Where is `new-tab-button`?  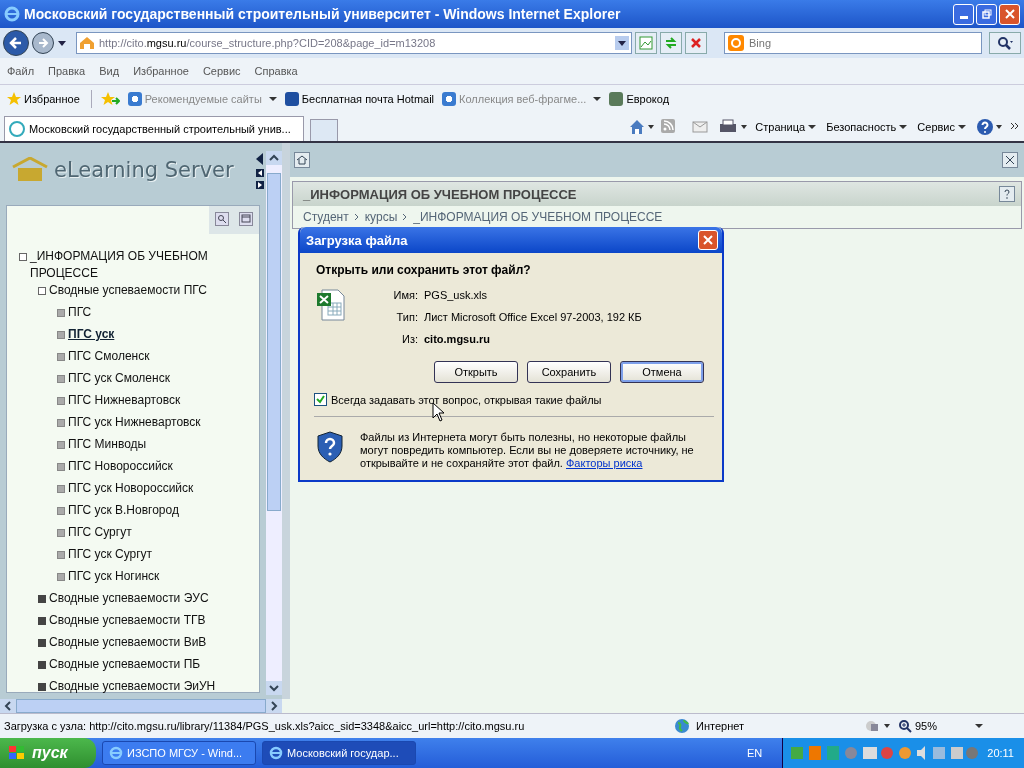
new-tab-button is located at coordinates (324, 130).